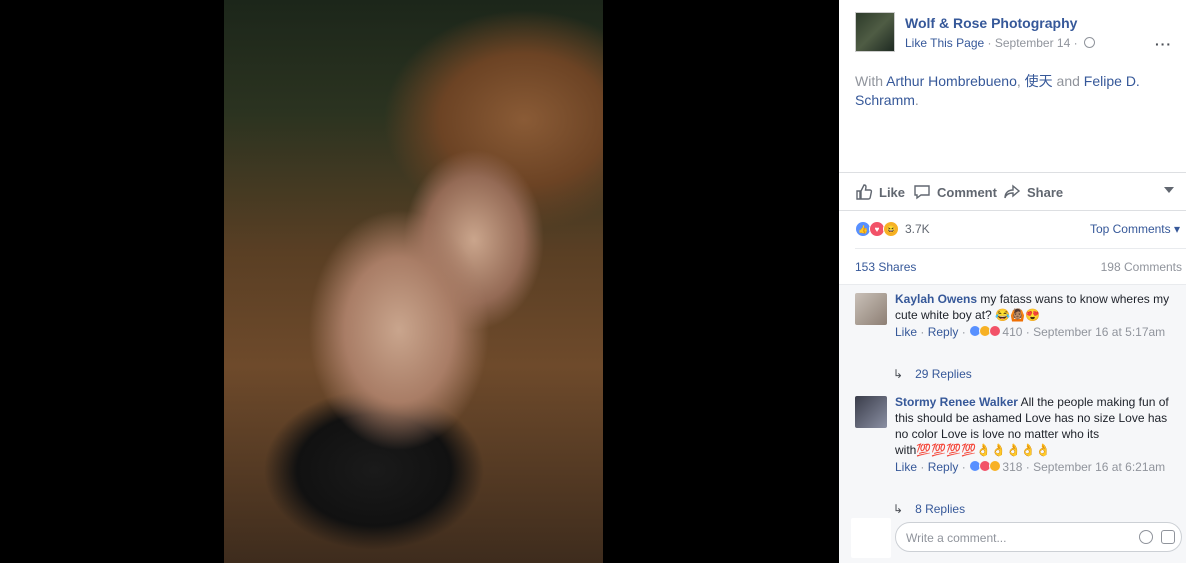 The height and width of the screenshot is (563, 1186). I want to click on post-meta: Like This Page · September 14 ·, so click(1000, 43).